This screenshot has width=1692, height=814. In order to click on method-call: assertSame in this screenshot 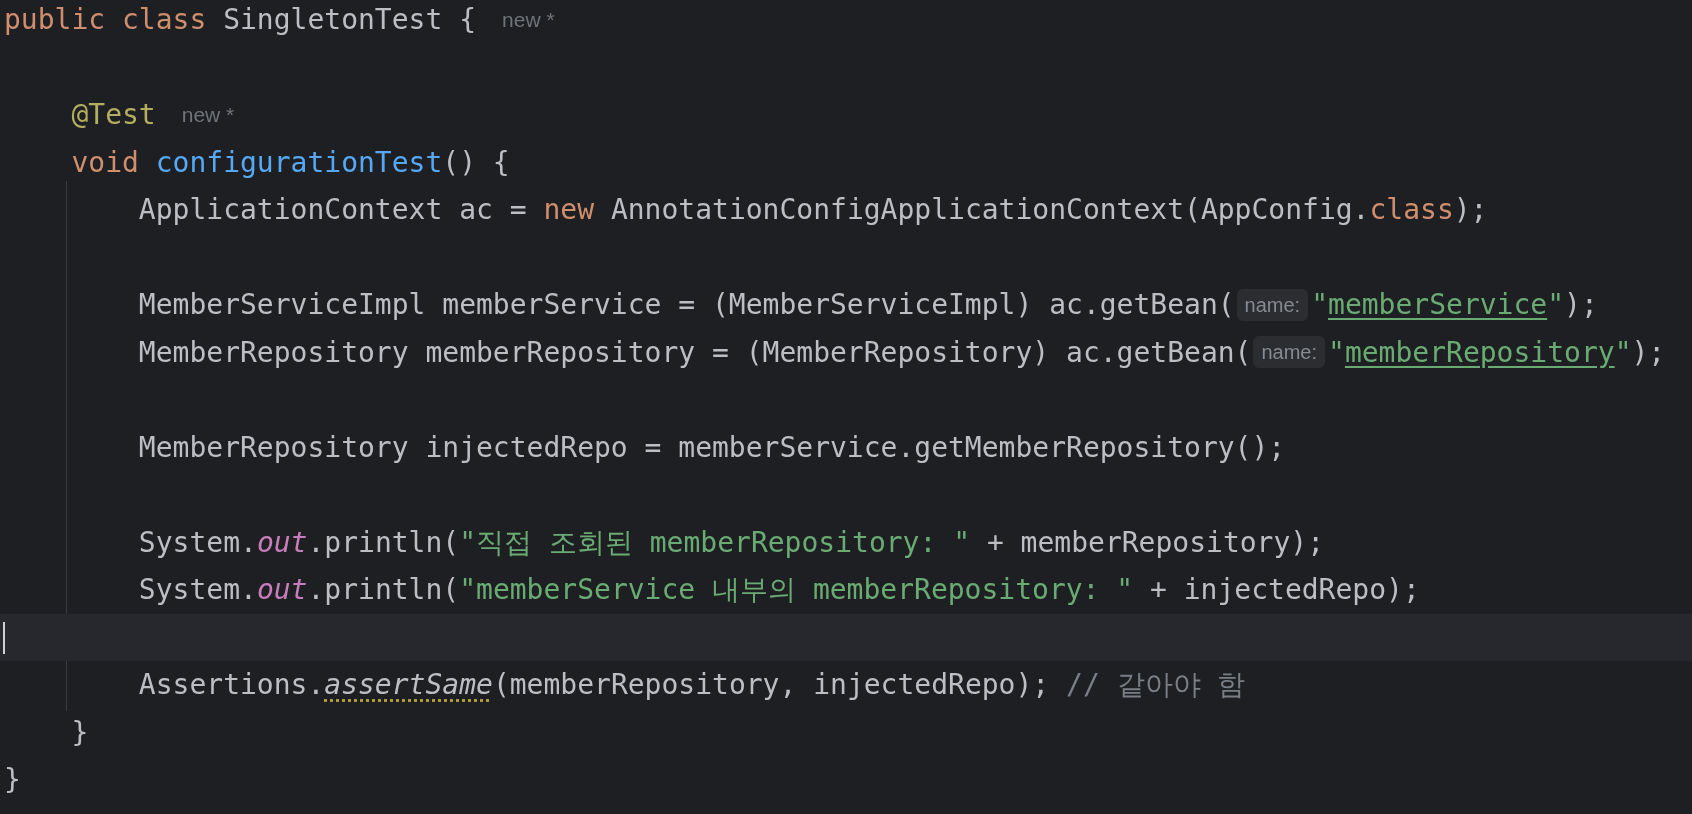, I will do `click(408, 685)`.